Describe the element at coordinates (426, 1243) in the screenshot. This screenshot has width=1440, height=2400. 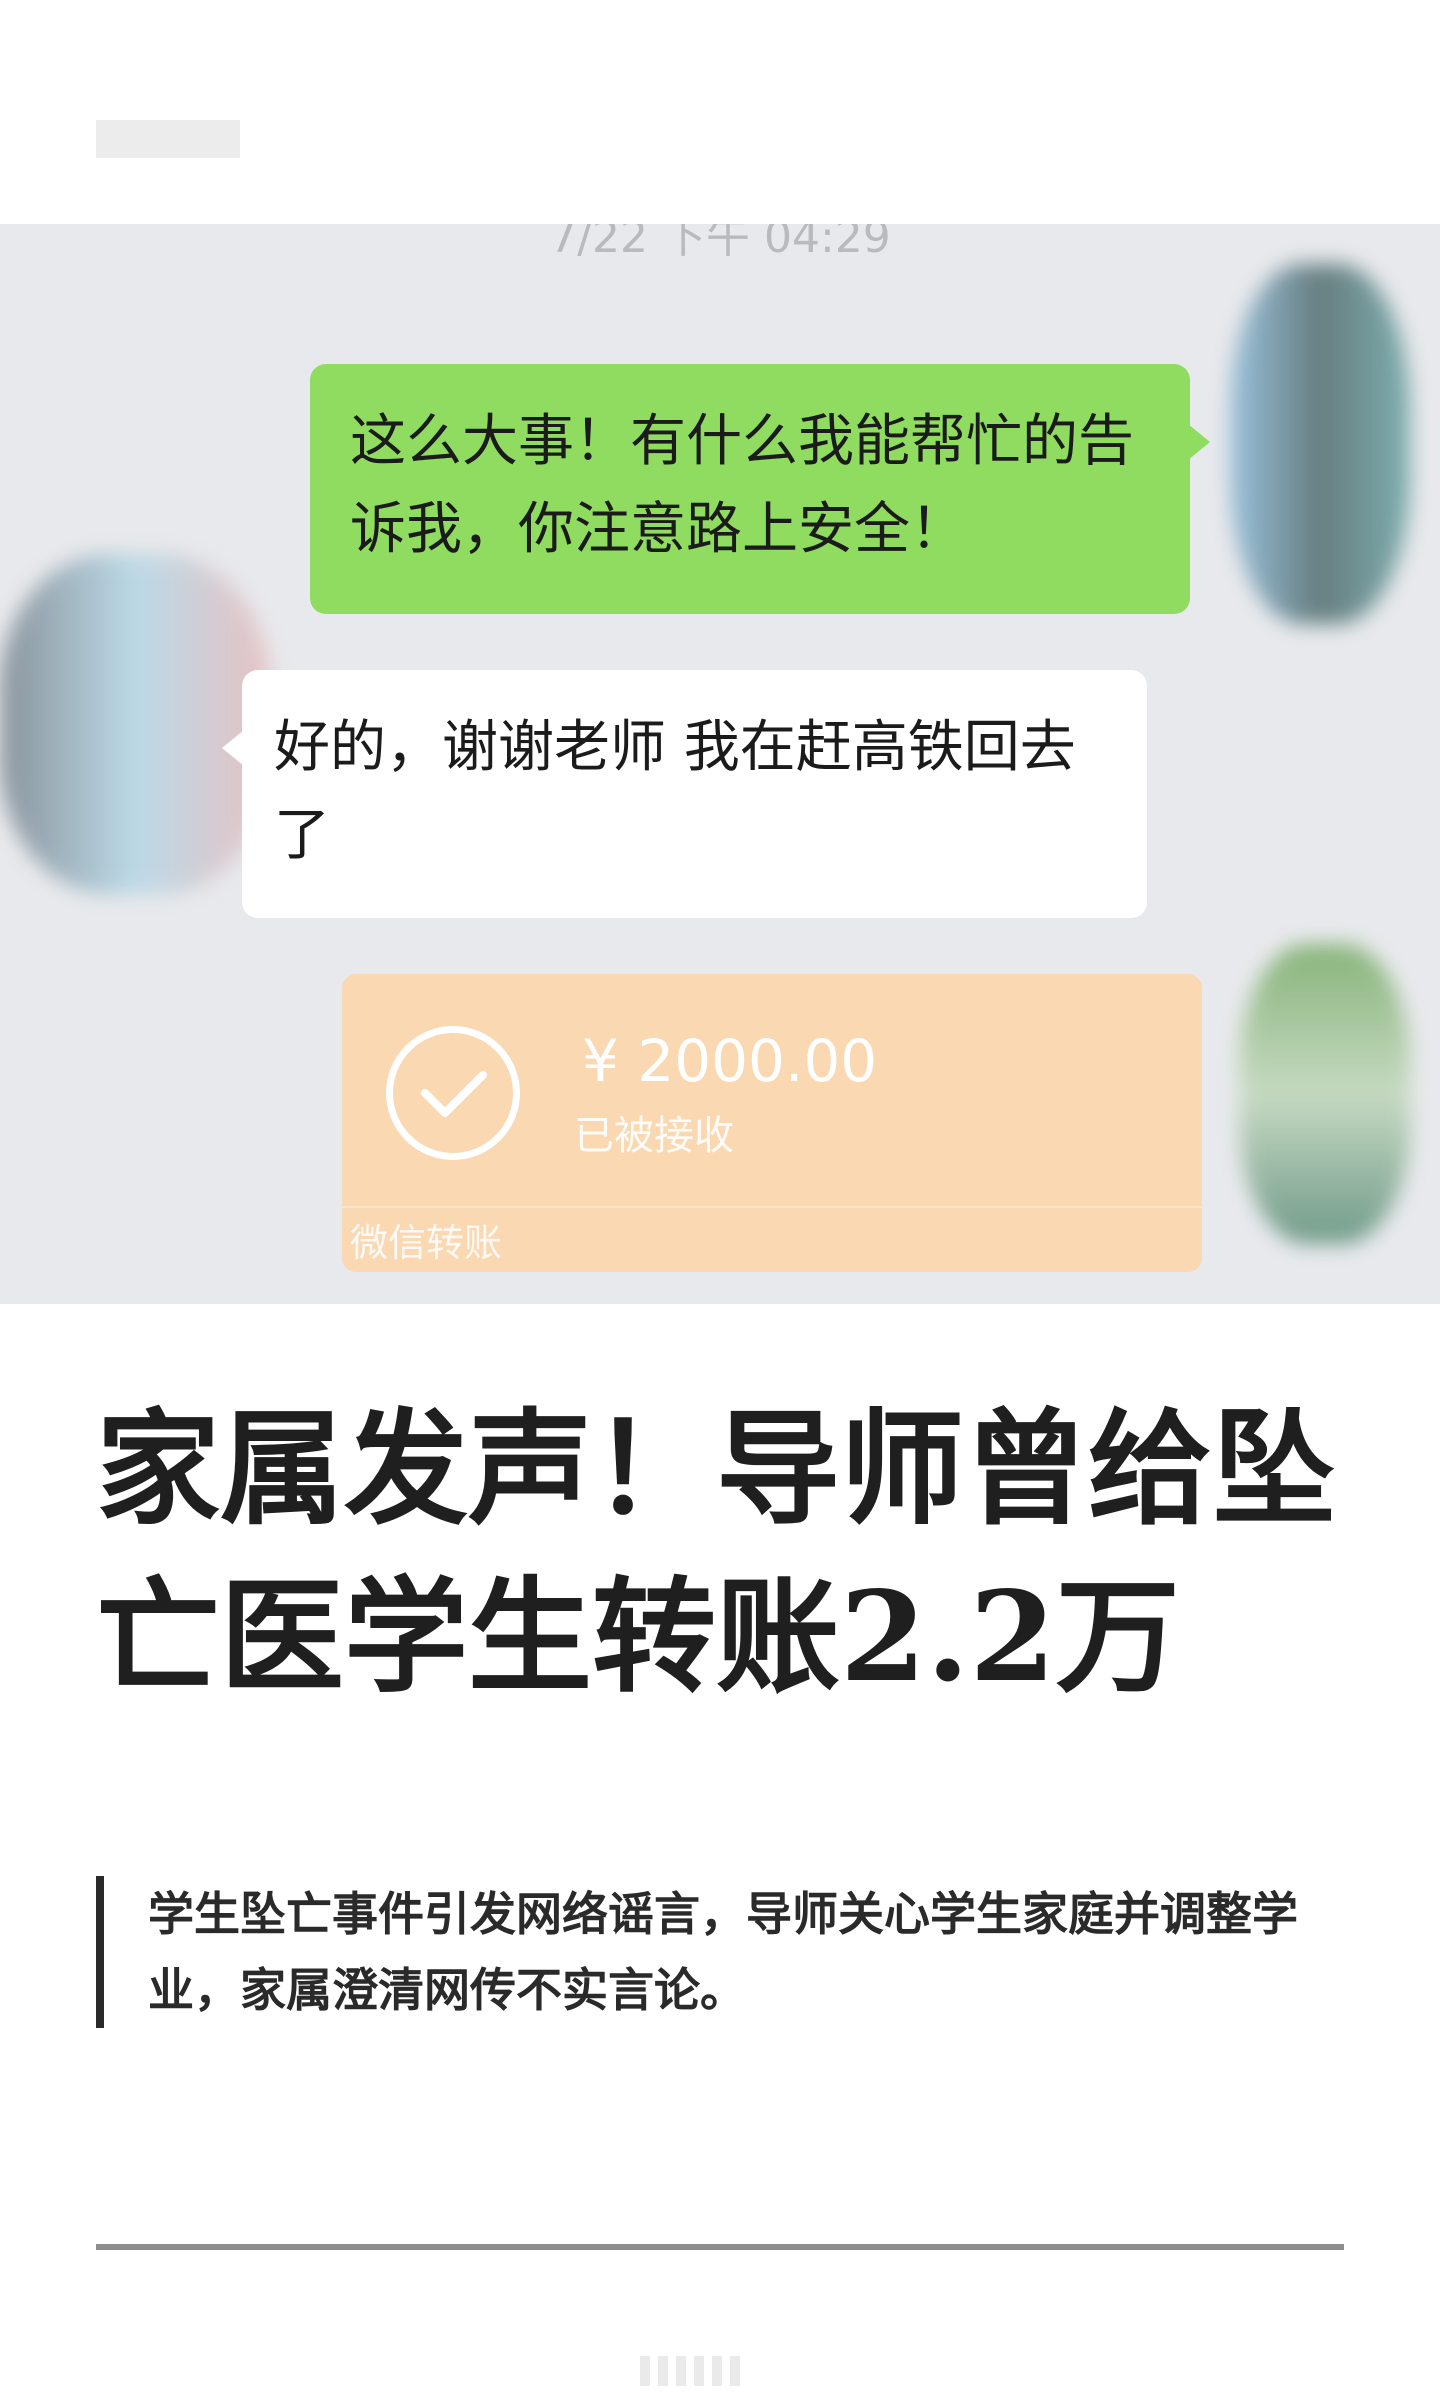
I see `transfer-footer-label: 微信转账` at that location.